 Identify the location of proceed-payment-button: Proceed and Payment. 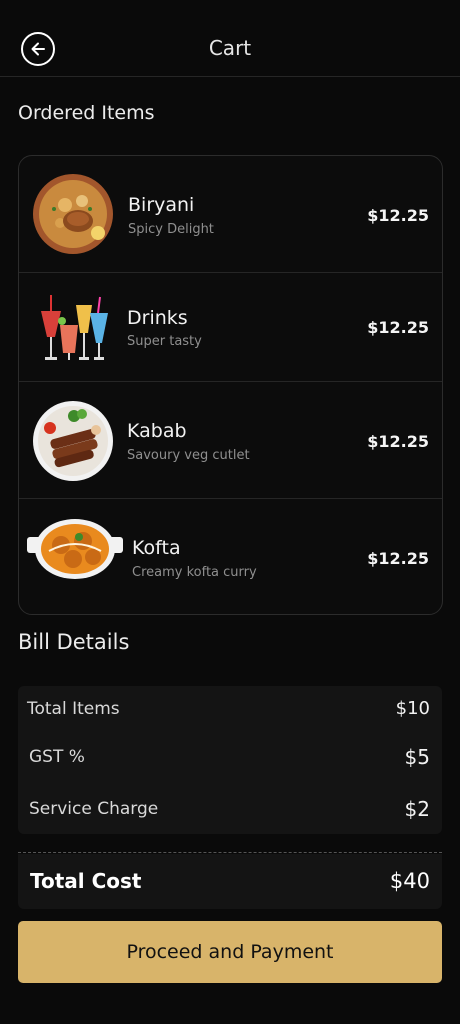
(230, 952).